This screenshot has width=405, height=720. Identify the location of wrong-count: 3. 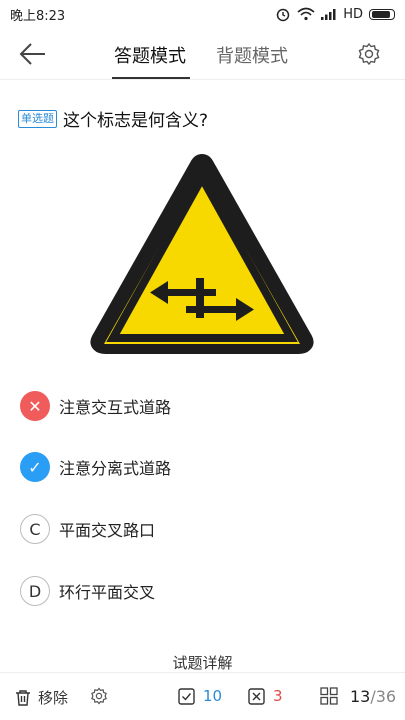
(265, 696).